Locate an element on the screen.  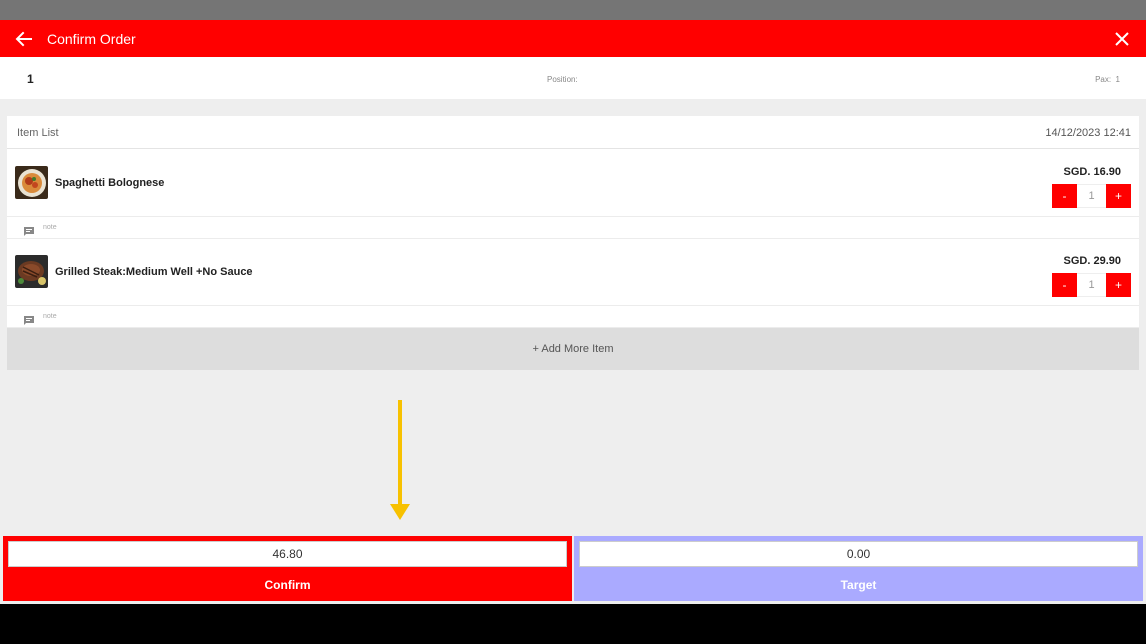
pax-label: Pax: is located at coordinates (1103, 79).